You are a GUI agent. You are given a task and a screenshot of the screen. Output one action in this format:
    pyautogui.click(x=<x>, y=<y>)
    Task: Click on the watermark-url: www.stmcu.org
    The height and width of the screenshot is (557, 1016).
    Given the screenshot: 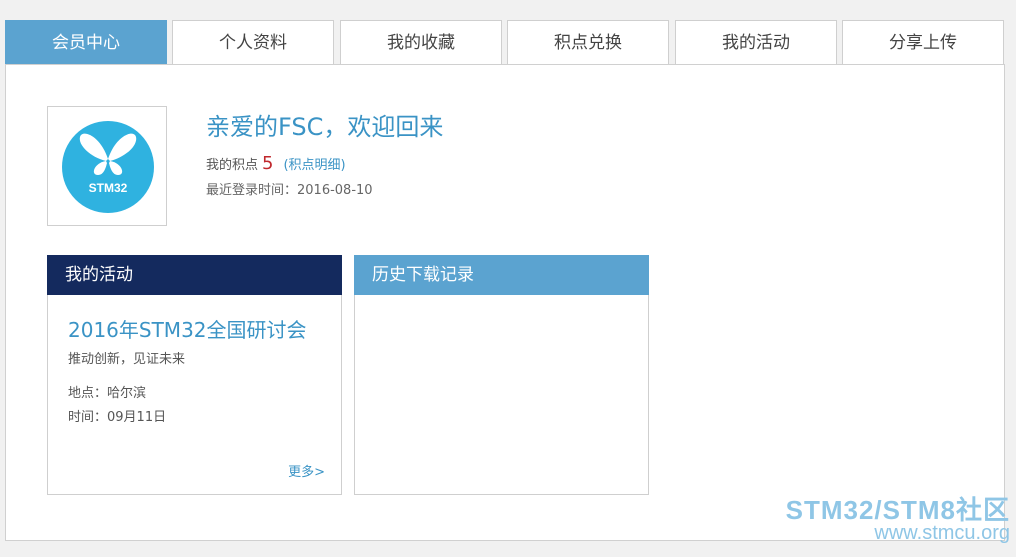 What is the action you would take?
    pyautogui.click(x=942, y=533)
    